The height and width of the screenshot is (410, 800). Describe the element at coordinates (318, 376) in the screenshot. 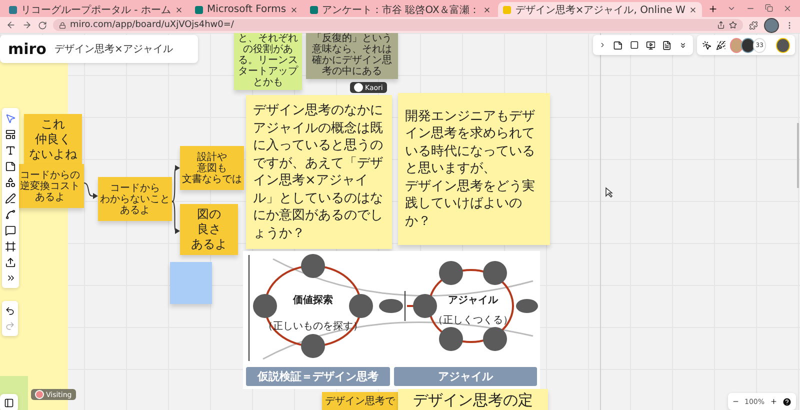

I see `diagram-banner: 仮説検証＝デザイン思考` at that location.